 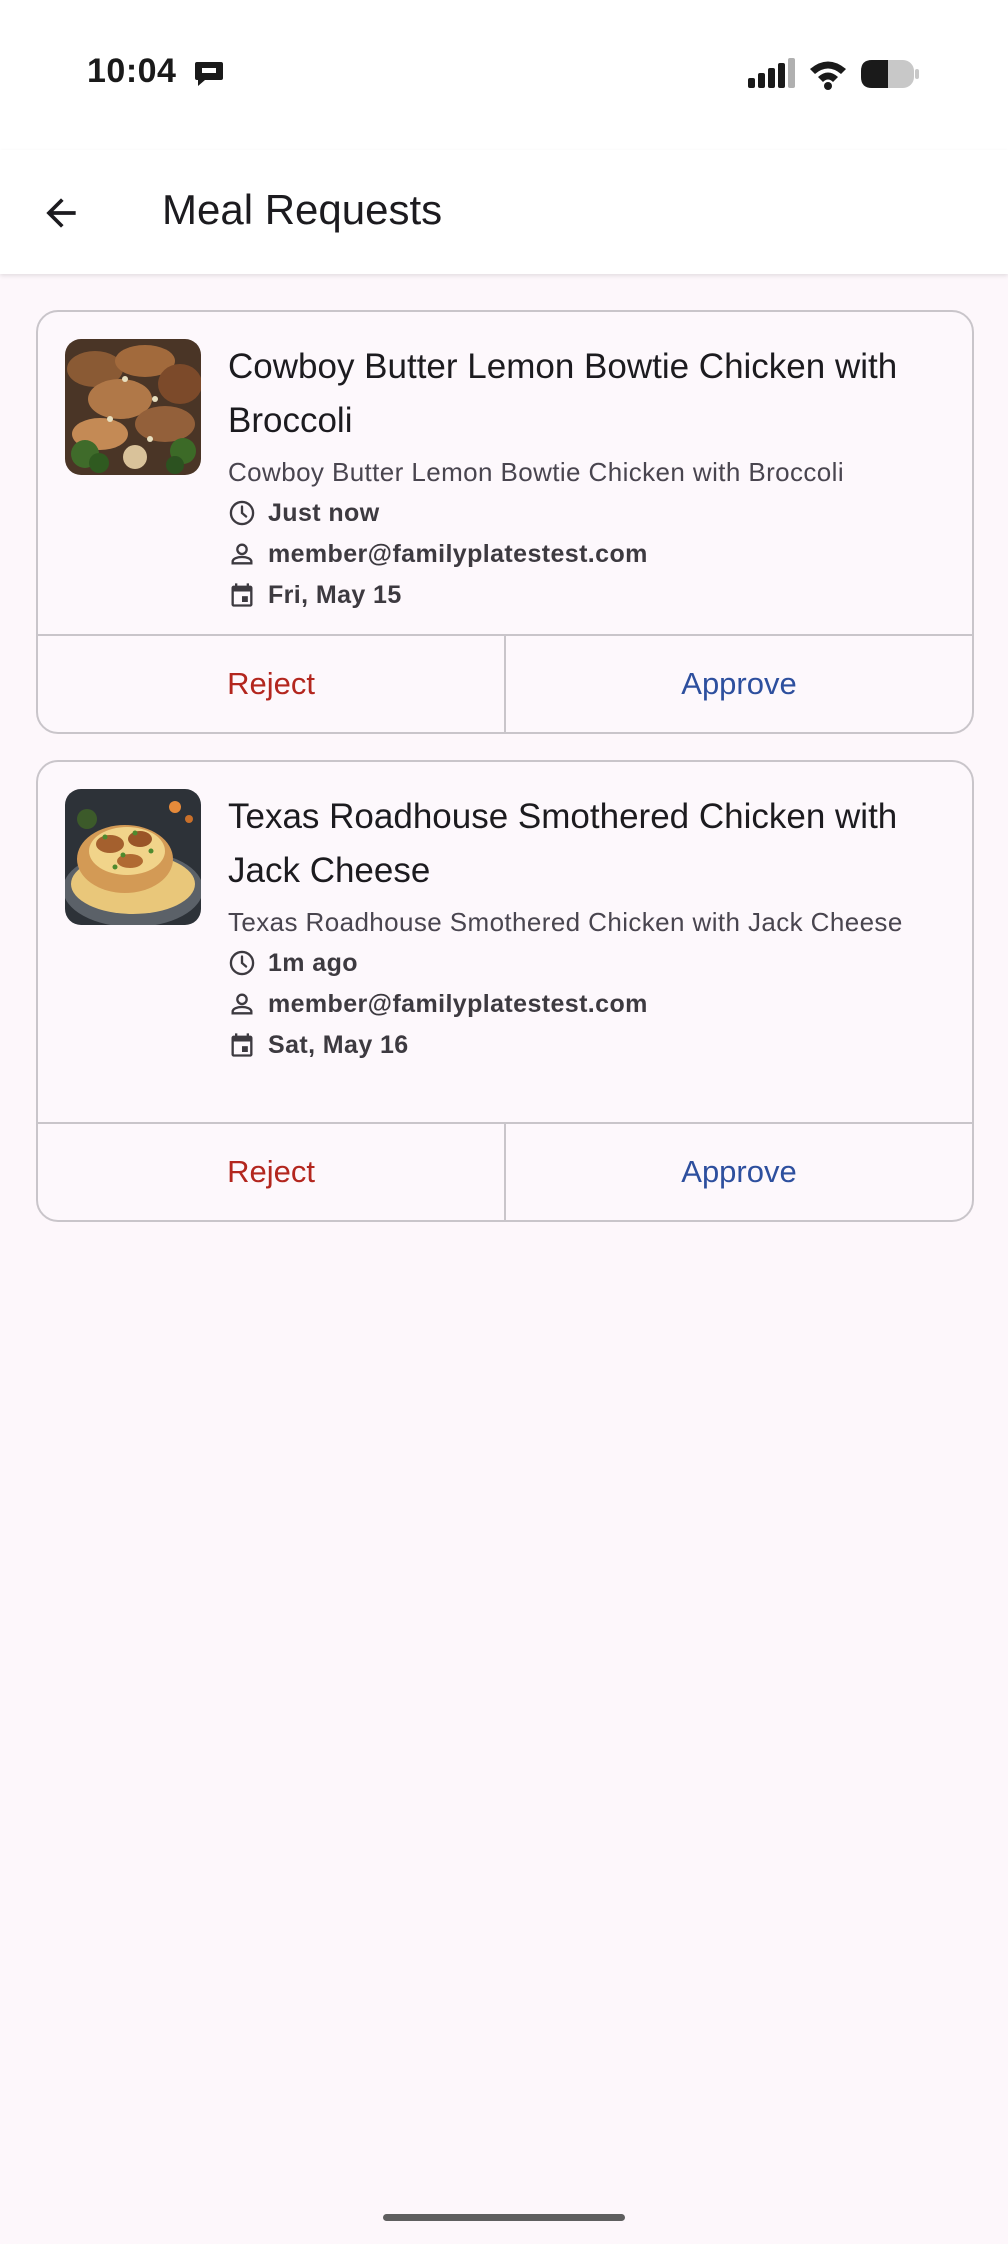 What do you see at coordinates (588, 1045) in the screenshot?
I see `date-row: Sat, May 16` at bounding box center [588, 1045].